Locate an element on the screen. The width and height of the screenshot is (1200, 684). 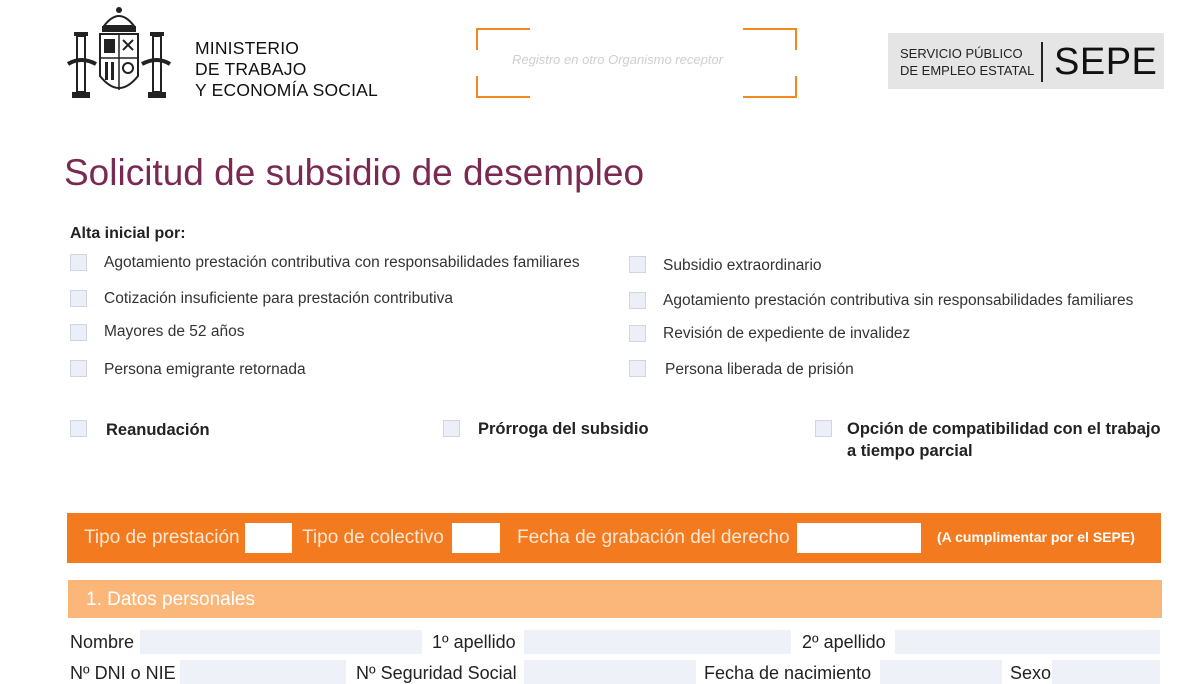
nombre-label: Nombre is located at coordinates (102, 642).